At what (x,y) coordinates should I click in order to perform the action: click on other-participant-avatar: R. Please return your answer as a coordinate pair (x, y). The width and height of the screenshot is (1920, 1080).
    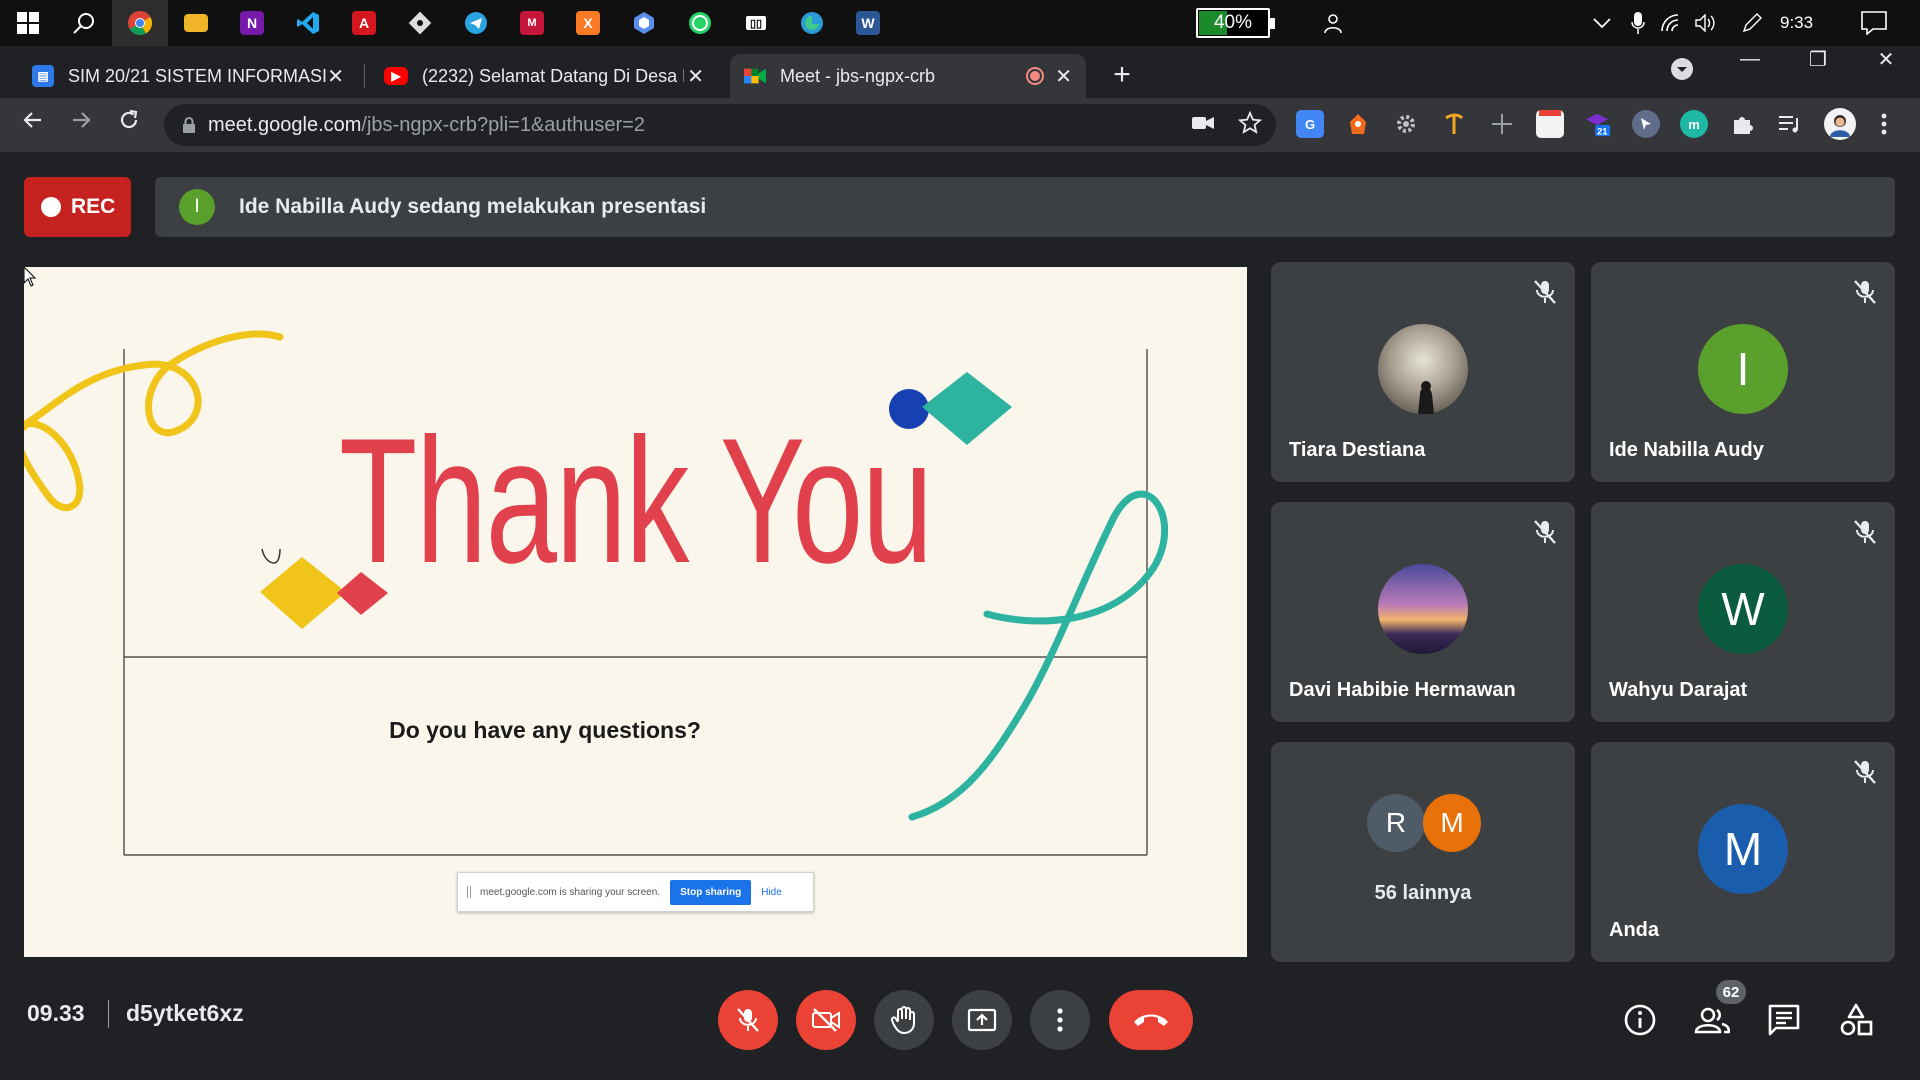
    Looking at the image, I should click on (1396, 823).